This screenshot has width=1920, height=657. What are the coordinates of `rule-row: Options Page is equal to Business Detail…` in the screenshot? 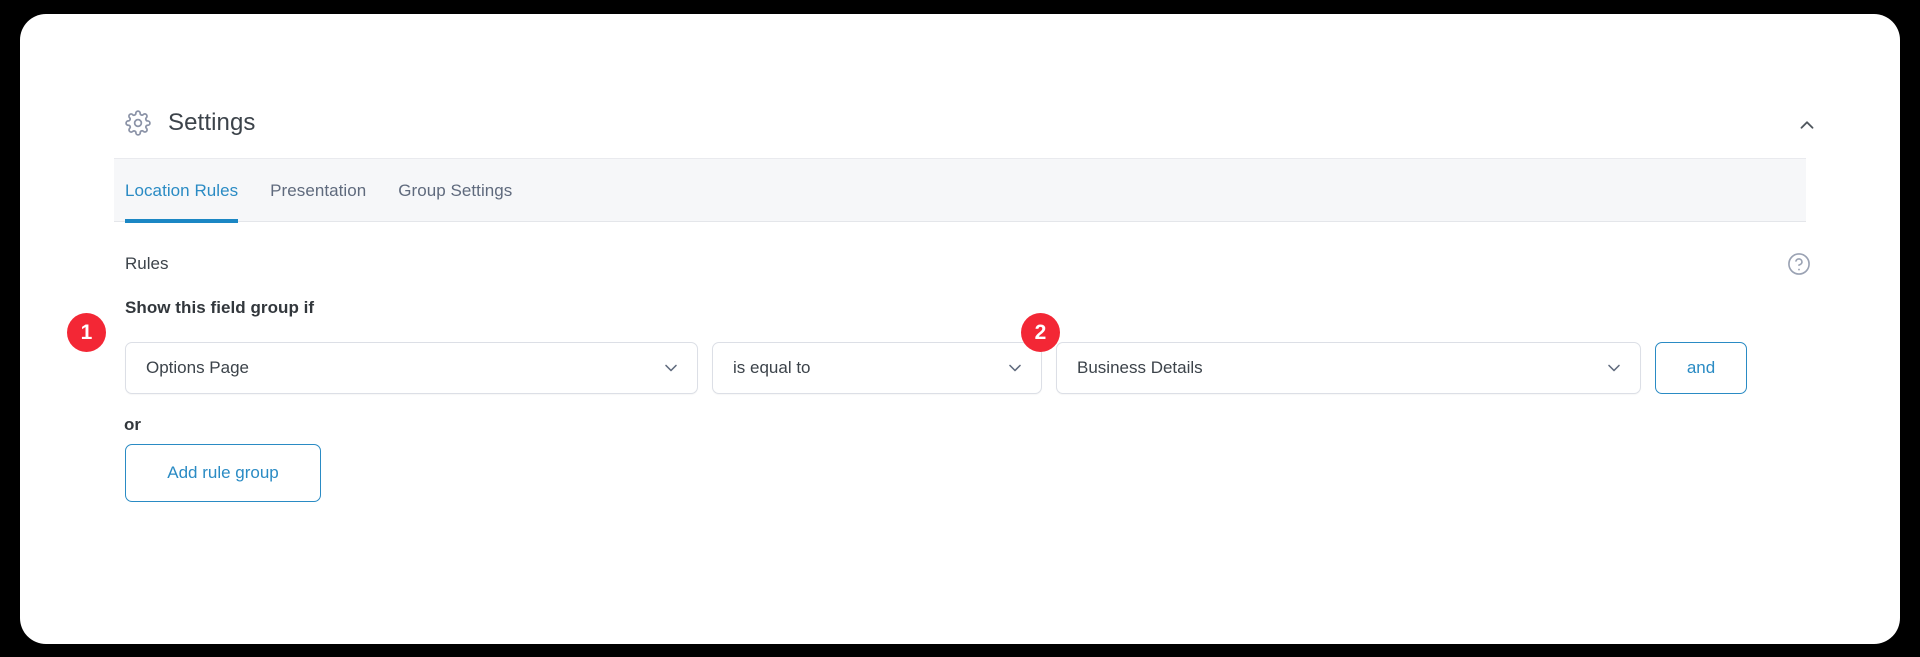 It's located at (936, 368).